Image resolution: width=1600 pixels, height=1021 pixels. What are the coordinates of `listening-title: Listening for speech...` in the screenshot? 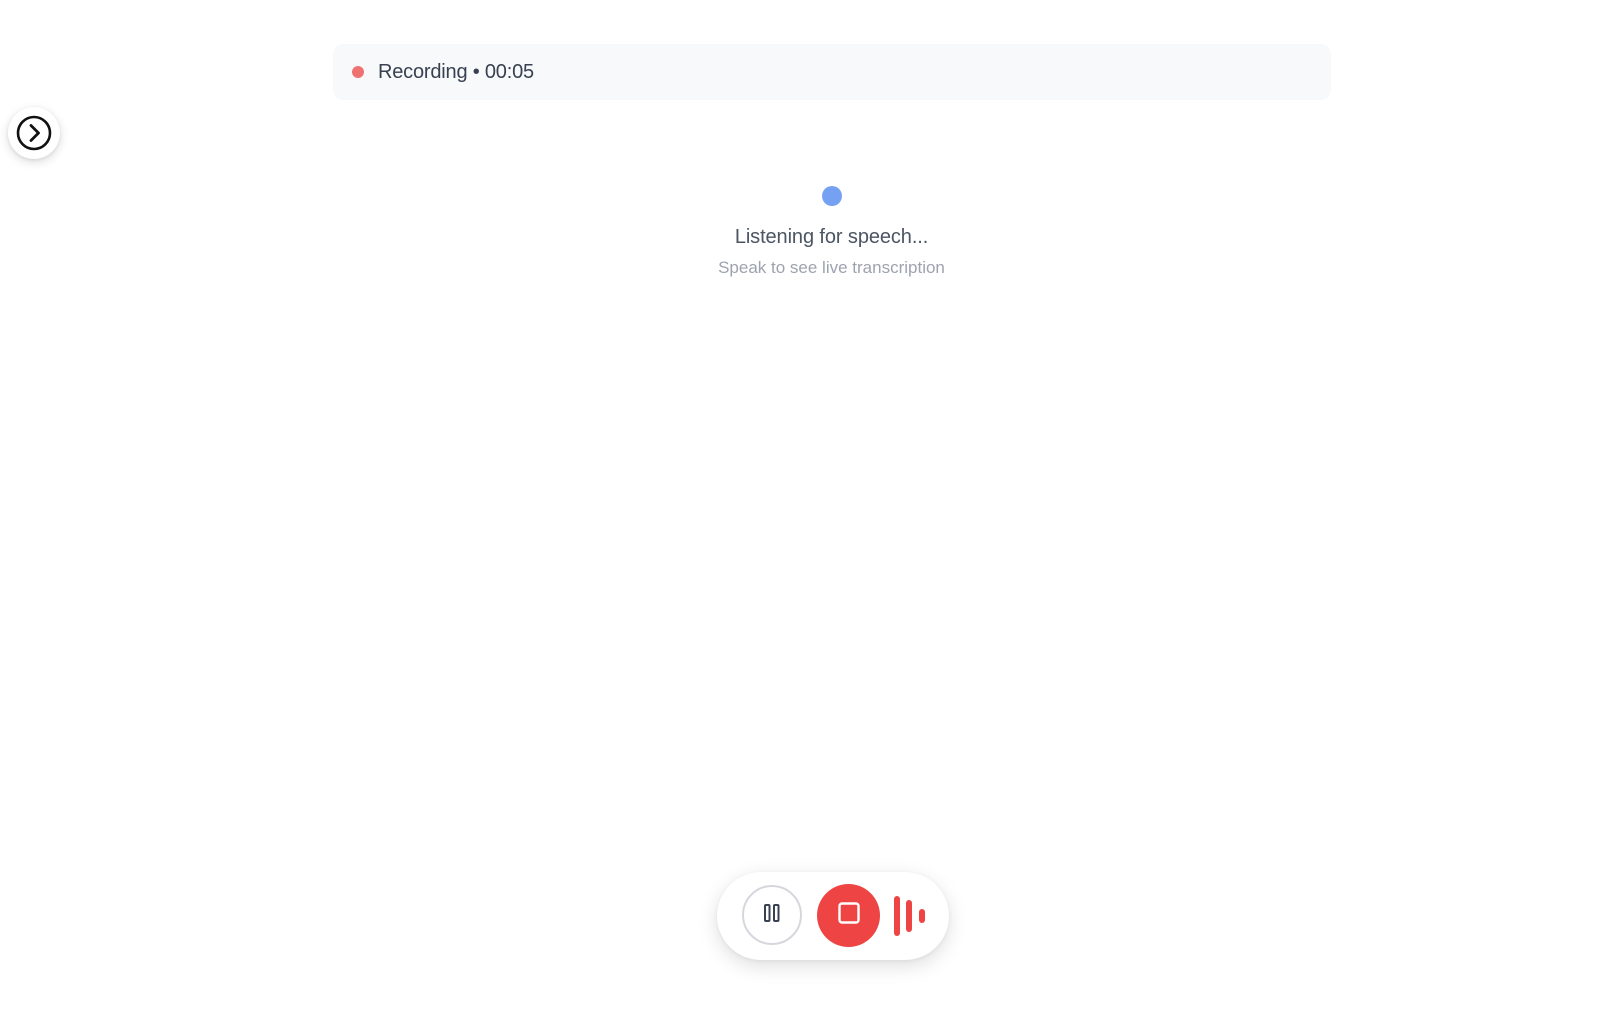 It's located at (831, 237).